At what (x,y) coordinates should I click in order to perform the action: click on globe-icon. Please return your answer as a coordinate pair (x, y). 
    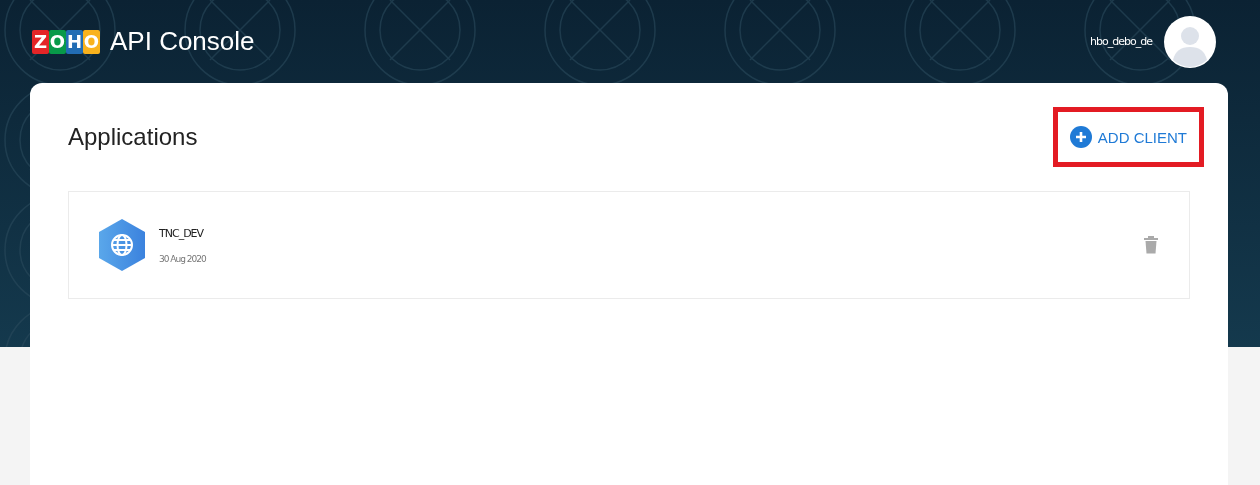
    Looking at the image, I should click on (122, 245).